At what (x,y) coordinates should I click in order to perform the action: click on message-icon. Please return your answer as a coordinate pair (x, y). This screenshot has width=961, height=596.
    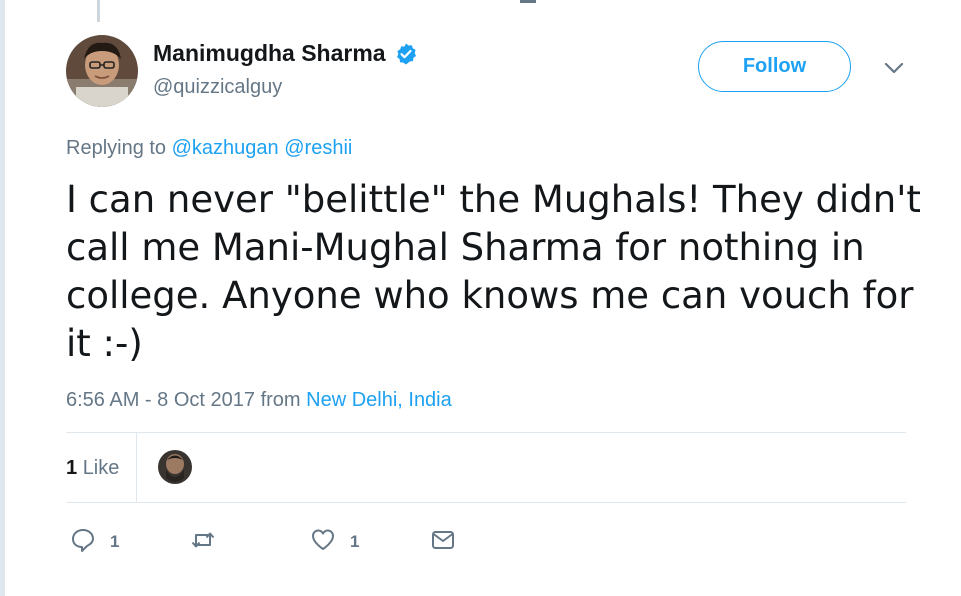
    Looking at the image, I should click on (443, 542).